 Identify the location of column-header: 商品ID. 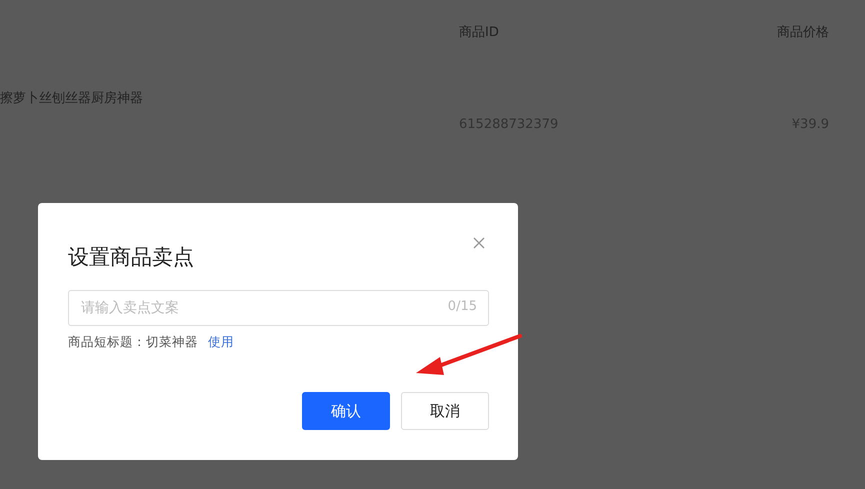
(479, 33).